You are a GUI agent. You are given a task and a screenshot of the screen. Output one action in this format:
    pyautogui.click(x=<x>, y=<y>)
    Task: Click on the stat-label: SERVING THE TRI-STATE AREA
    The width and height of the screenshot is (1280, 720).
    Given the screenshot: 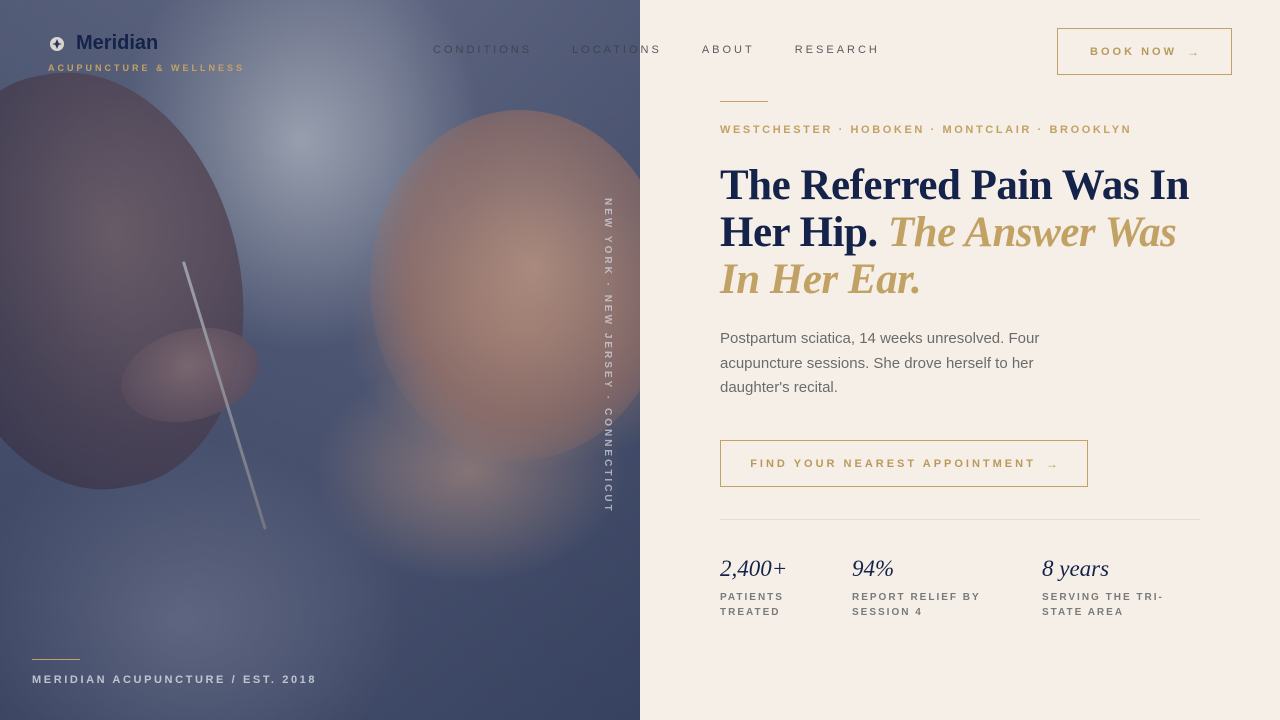 What is the action you would take?
    pyautogui.click(x=1103, y=605)
    